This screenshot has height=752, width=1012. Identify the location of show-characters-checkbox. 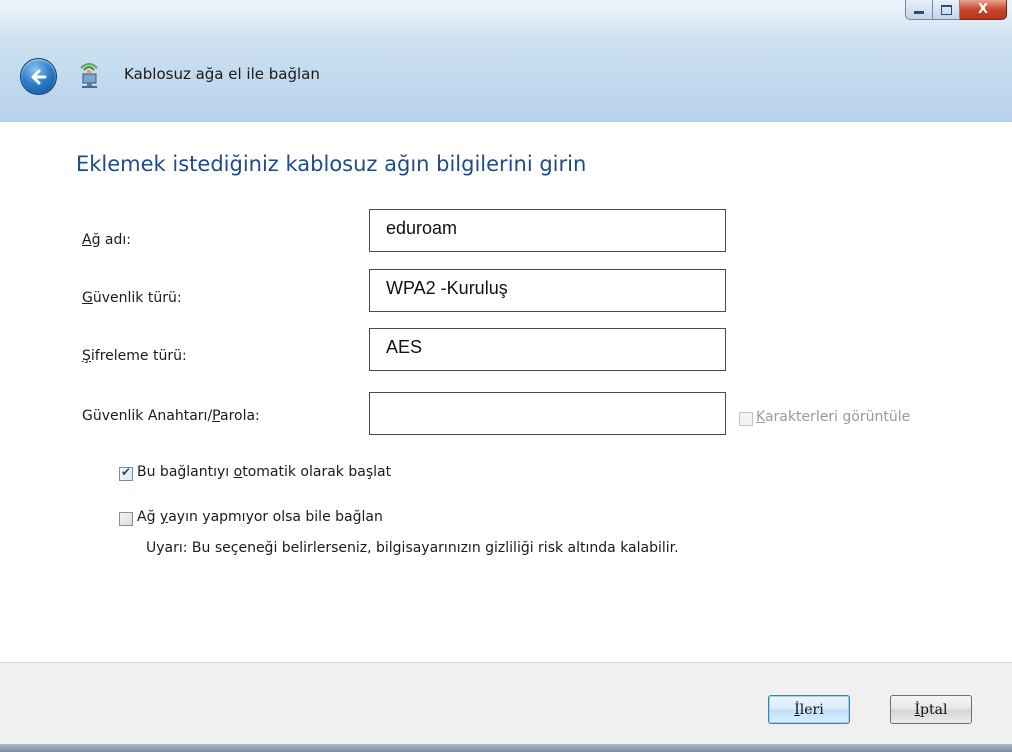
(746, 419).